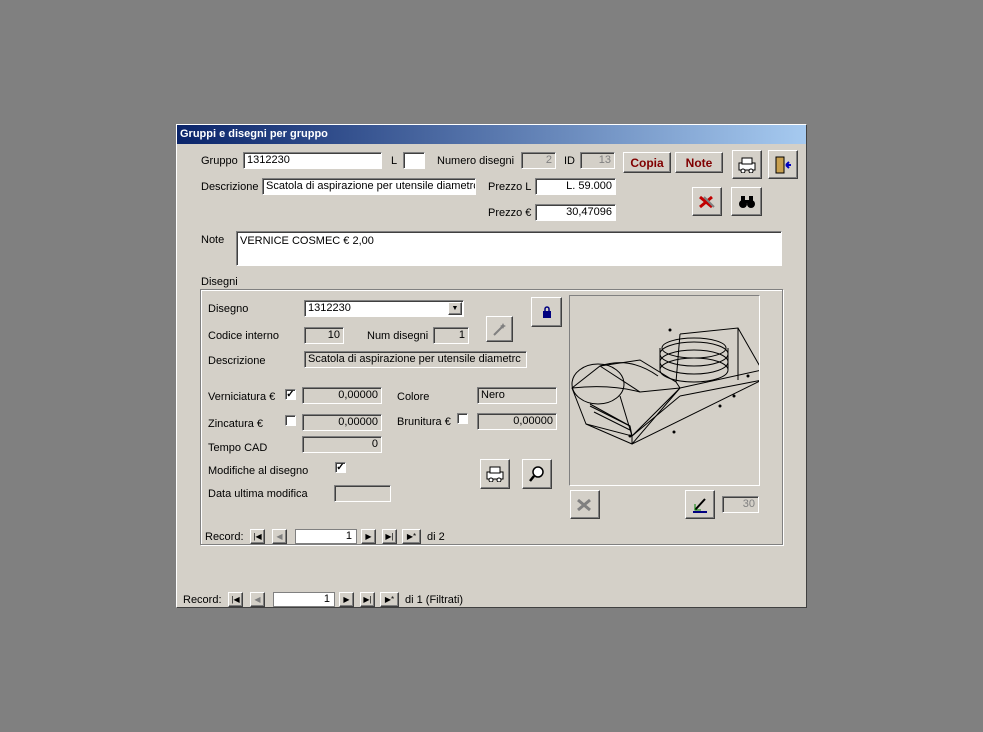 The image size is (983, 732). I want to click on lock-icon, so click(546, 312).